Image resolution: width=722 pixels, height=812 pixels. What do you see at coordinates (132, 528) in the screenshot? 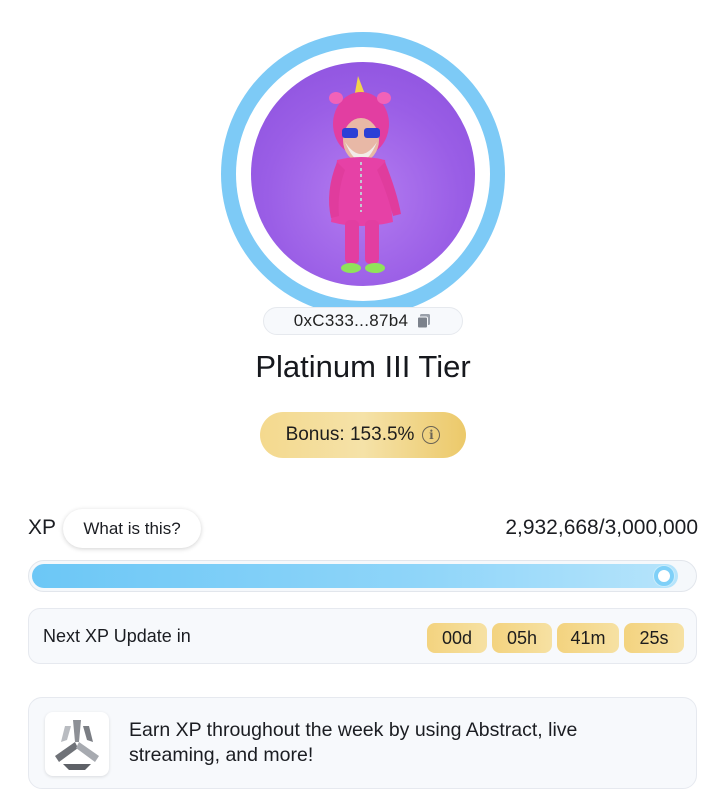
I see `what-is-this-button: What is this?` at bounding box center [132, 528].